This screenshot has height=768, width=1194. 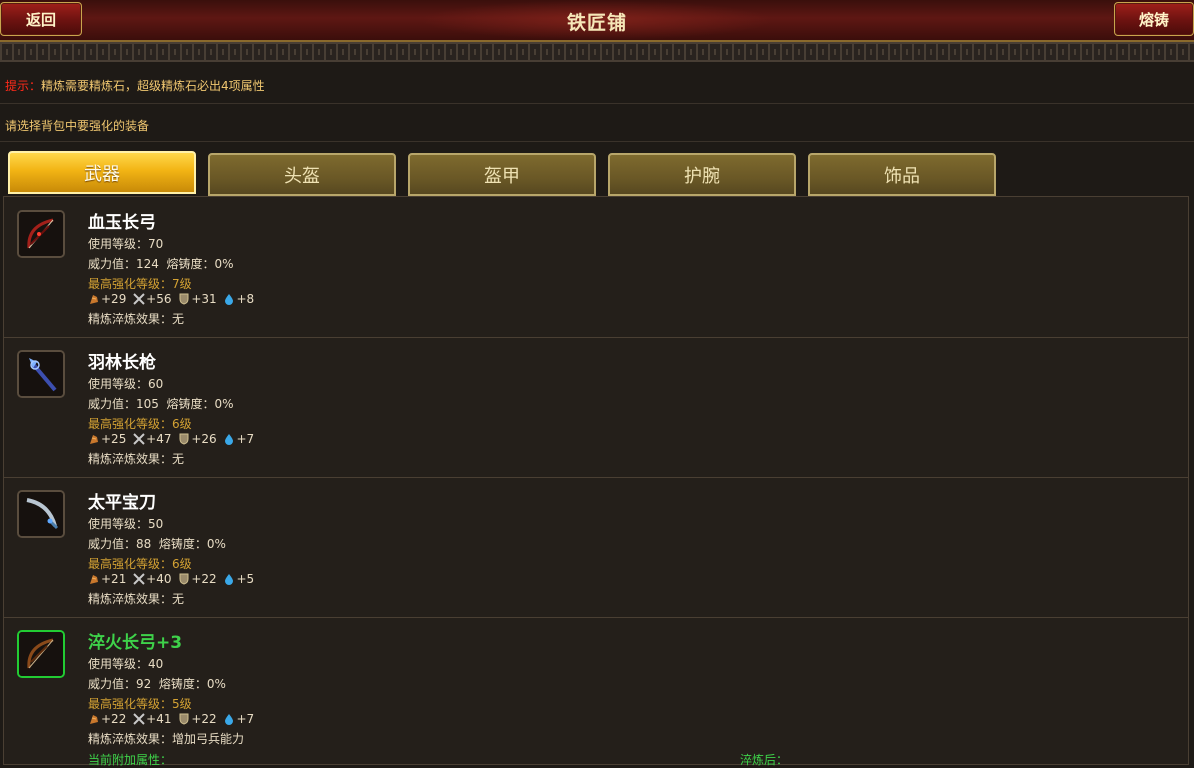 I want to click on tip-message: 精炼需要精炼石，超级精炼石必出4项属性, so click(x=153, y=86).